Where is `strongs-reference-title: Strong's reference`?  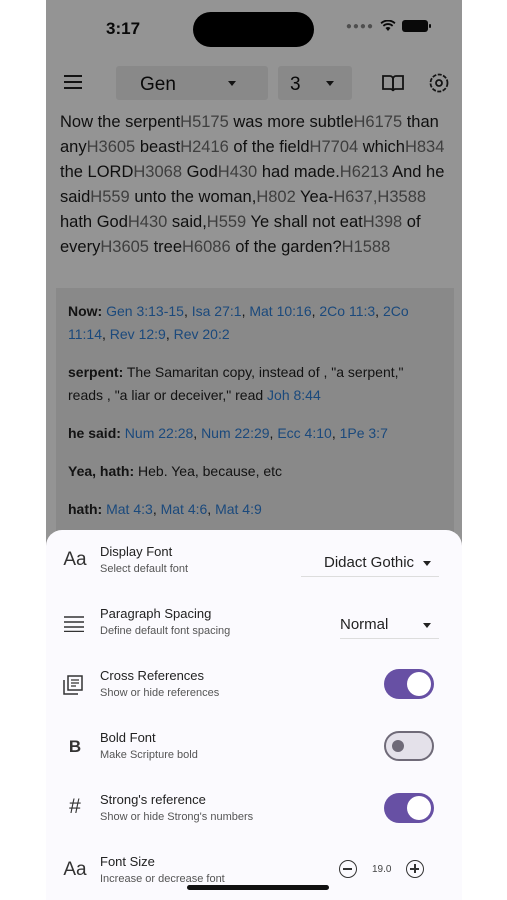 strongs-reference-title: Strong's reference is located at coordinates (153, 799).